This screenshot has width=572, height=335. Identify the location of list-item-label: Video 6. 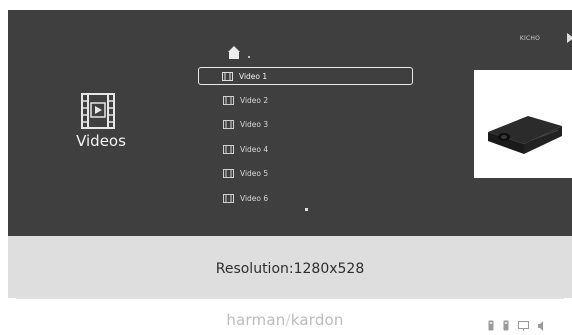
(254, 198).